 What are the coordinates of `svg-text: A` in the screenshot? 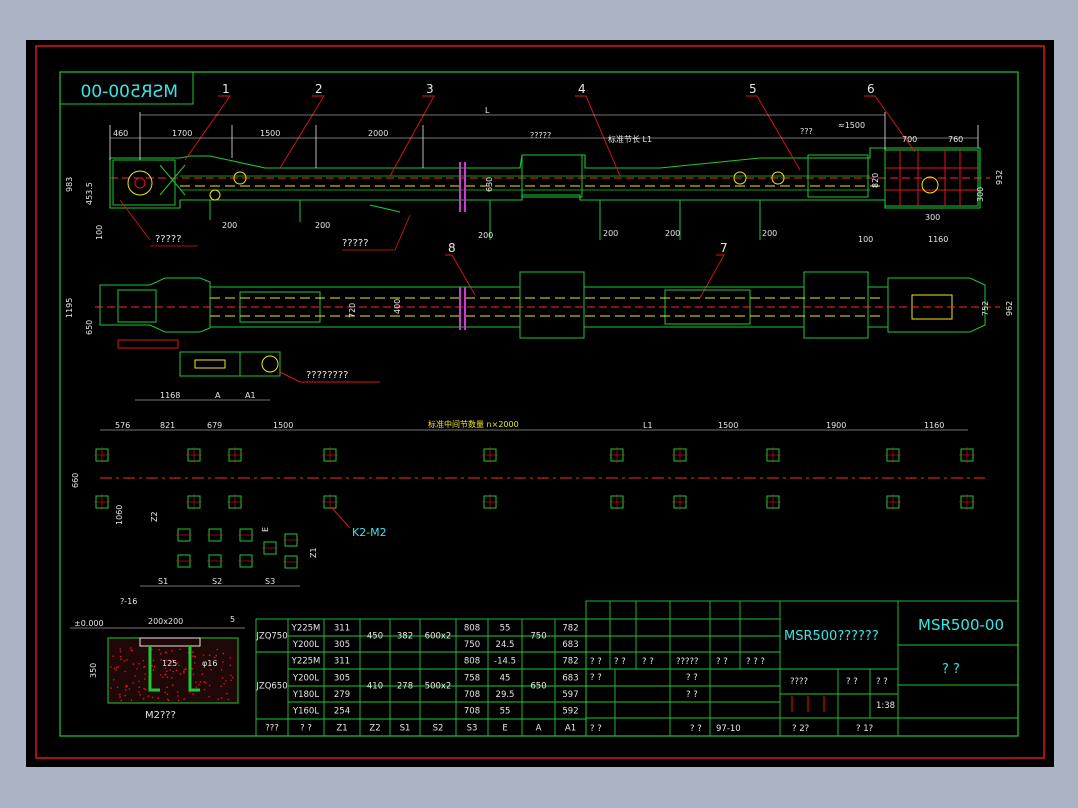 It's located at (218, 395).